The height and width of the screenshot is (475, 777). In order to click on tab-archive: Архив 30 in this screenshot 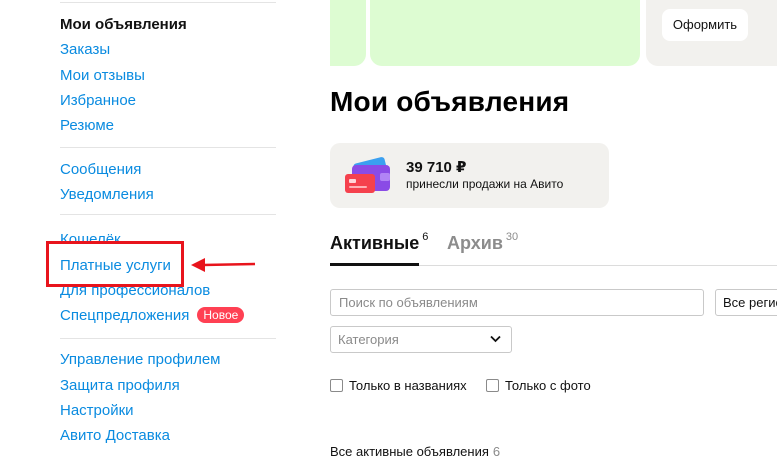, I will do `click(482, 242)`.